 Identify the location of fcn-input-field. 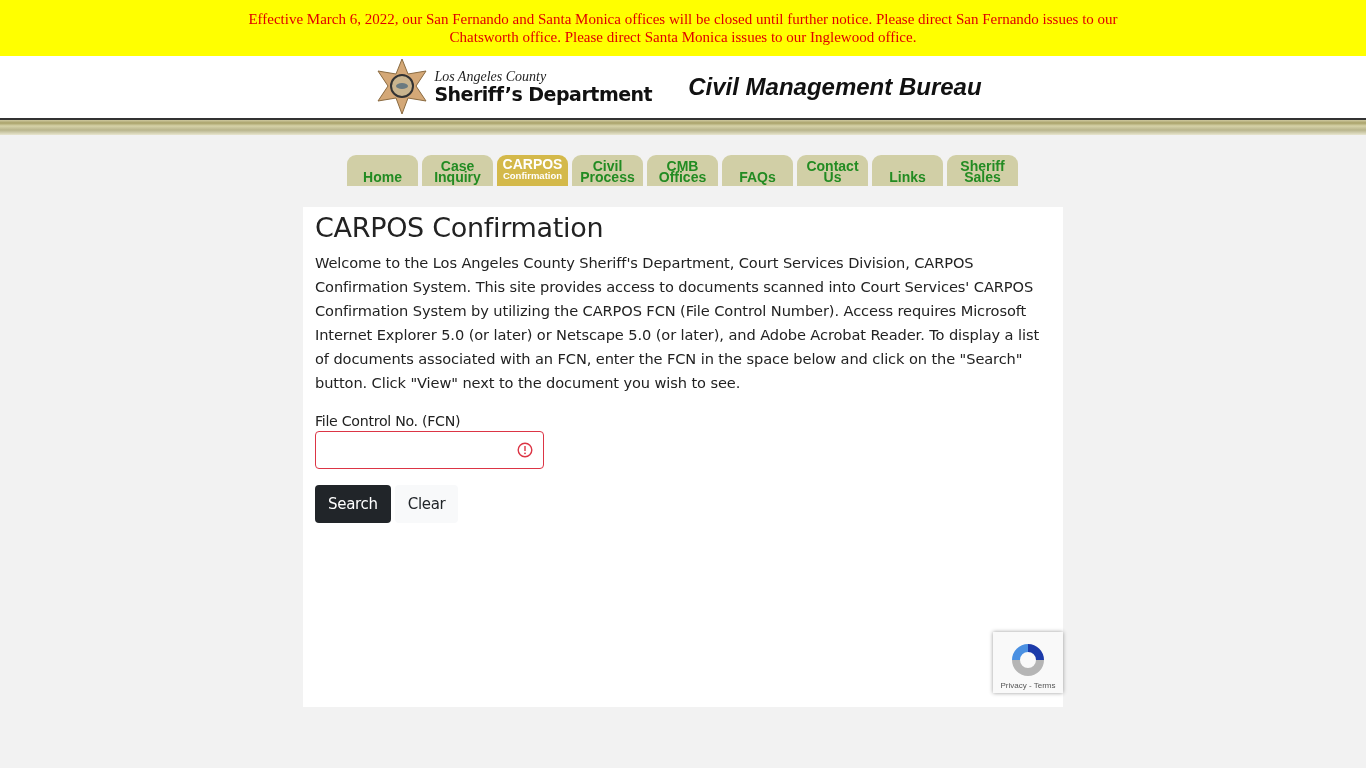
(429, 450).